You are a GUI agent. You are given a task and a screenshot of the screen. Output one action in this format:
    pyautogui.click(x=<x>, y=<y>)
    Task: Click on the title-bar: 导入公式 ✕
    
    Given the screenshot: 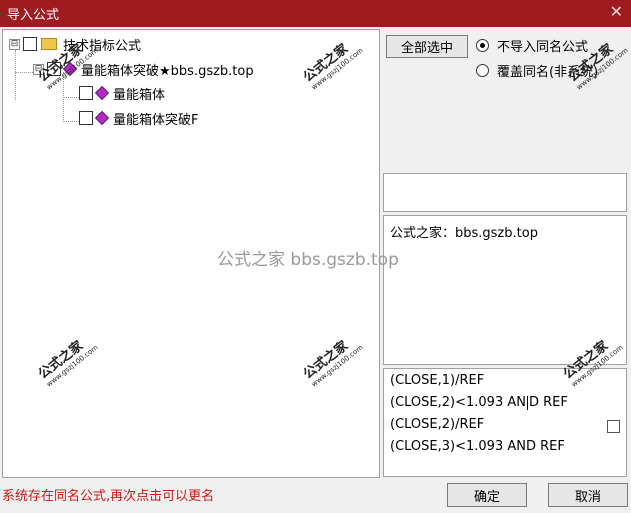 What is the action you would take?
    pyautogui.click(x=315, y=13)
    